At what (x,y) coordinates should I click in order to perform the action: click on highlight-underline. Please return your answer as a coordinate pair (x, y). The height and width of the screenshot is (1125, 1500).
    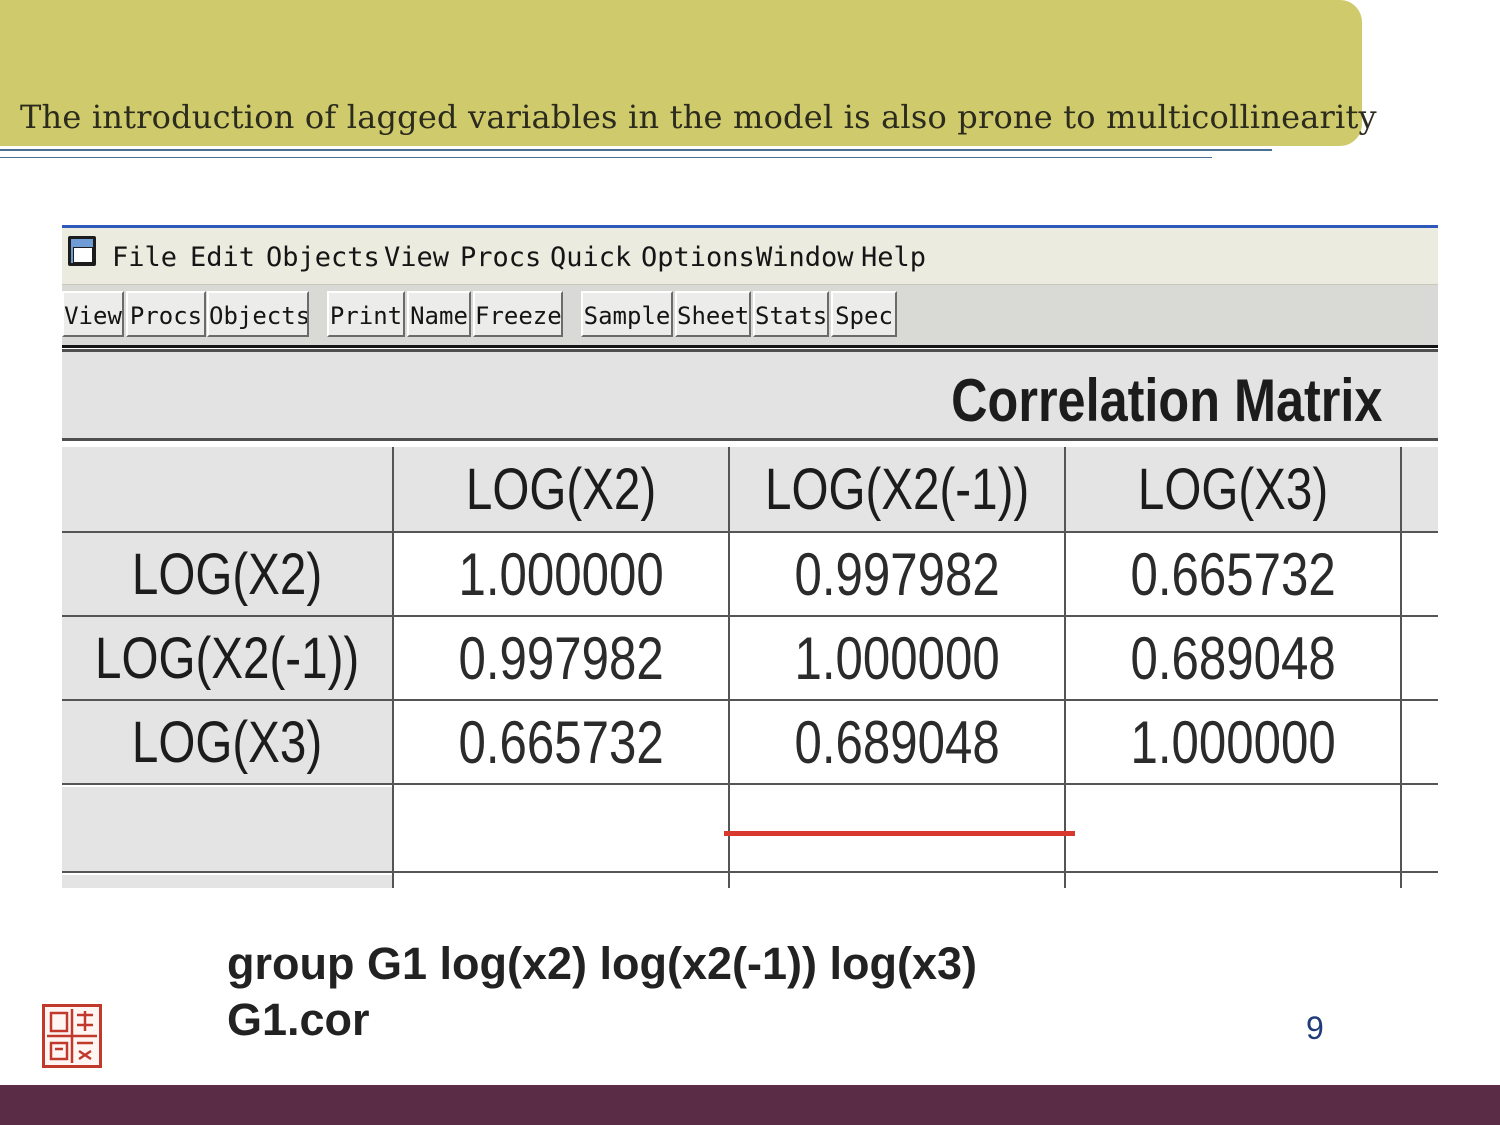
    Looking at the image, I should click on (899, 833).